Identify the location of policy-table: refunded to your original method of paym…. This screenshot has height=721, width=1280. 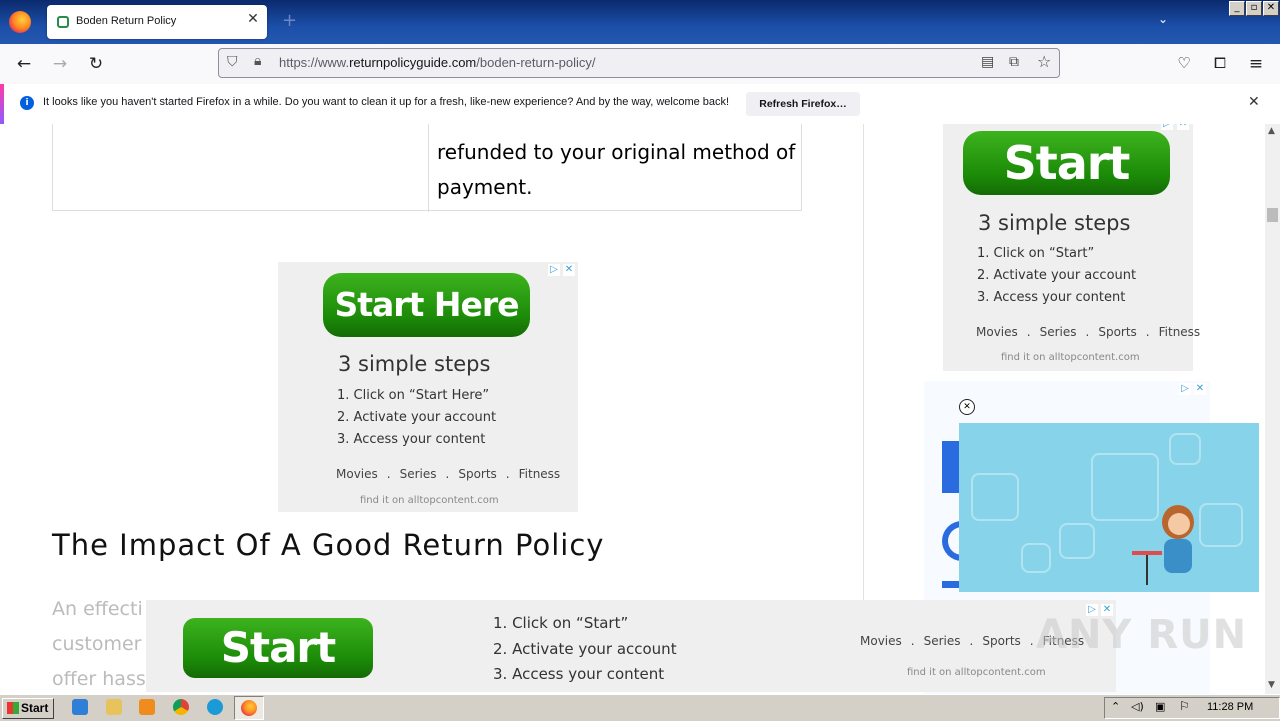
(427, 168).